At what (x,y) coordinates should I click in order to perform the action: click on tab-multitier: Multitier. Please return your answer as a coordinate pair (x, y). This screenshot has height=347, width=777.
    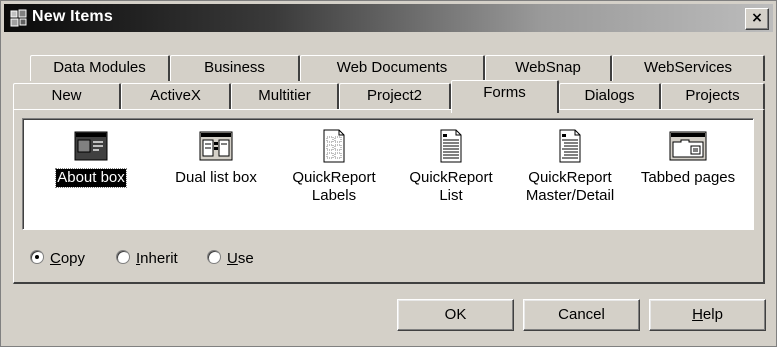
    Looking at the image, I should click on (285, 96).